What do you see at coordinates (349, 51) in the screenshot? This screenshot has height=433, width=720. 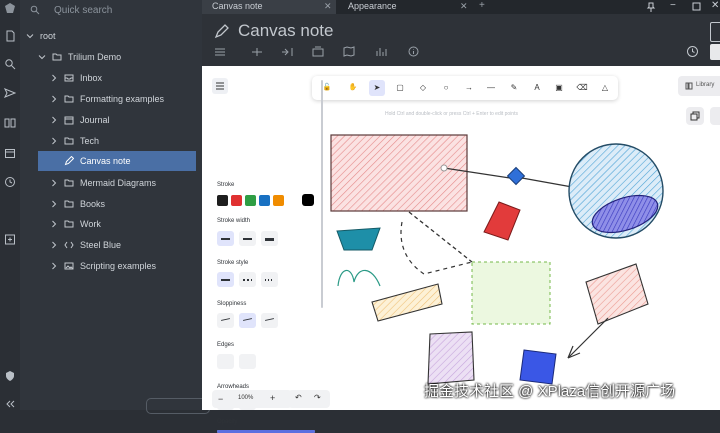 I see `map-icon` at bounding box center [349, 51].